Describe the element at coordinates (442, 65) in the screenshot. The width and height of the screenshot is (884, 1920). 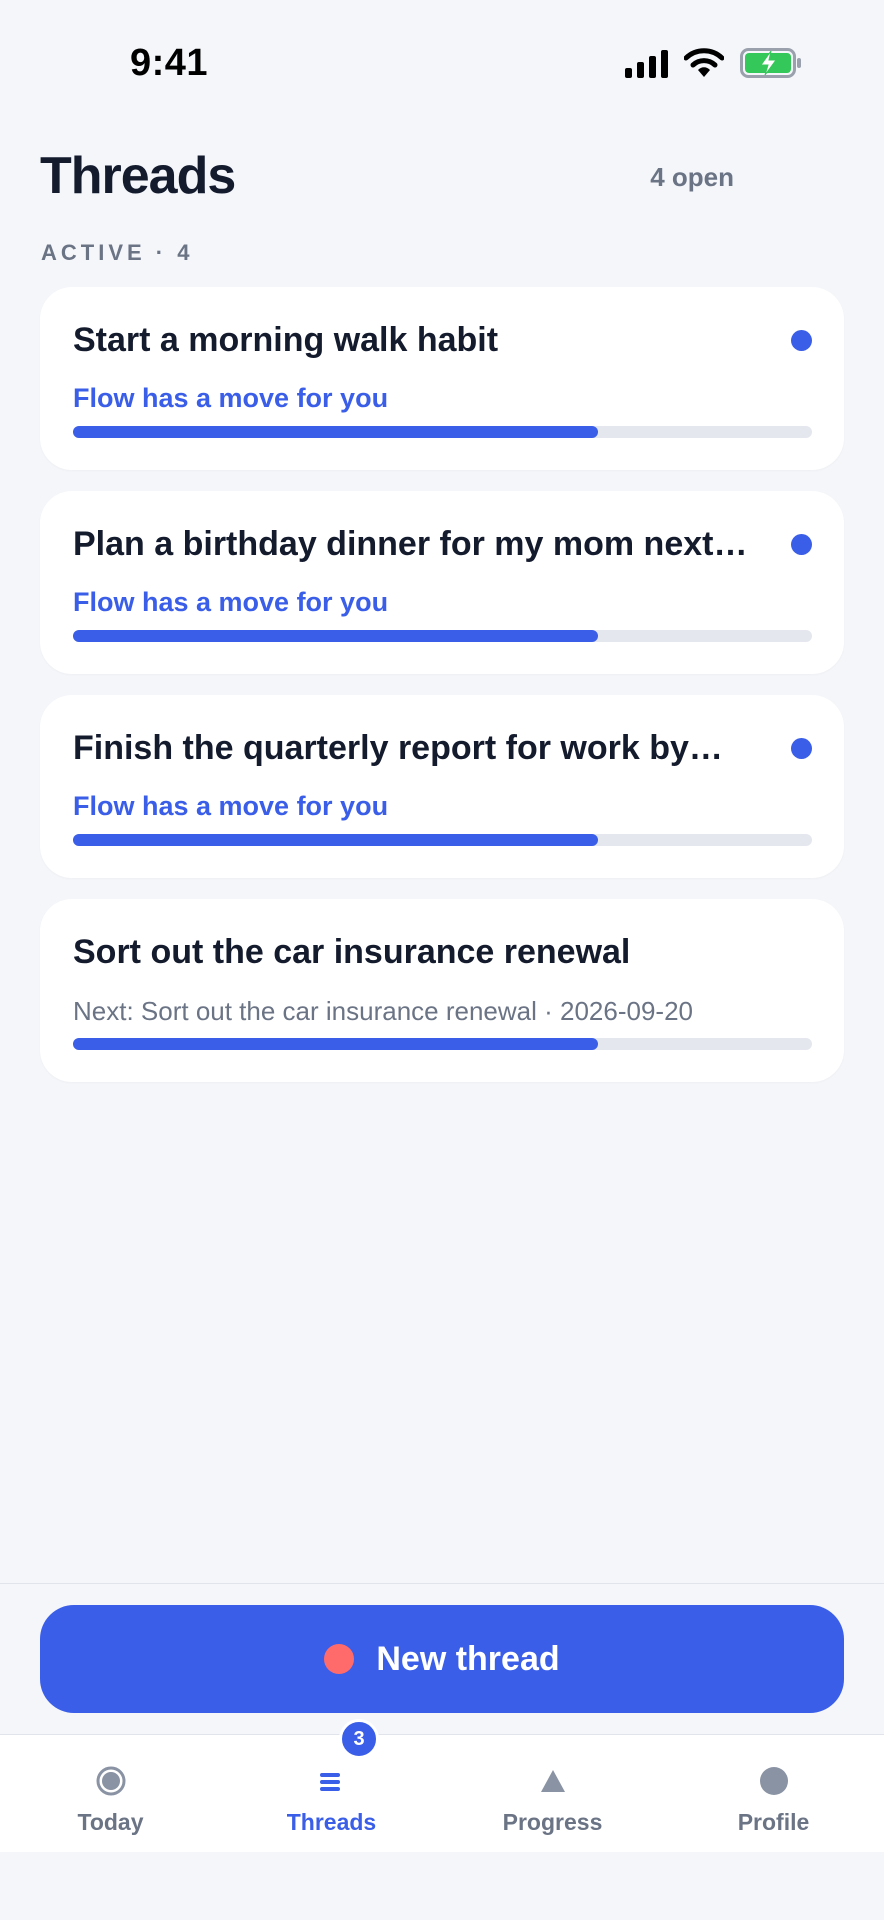
I see `status-bar: 9:41` at that location.